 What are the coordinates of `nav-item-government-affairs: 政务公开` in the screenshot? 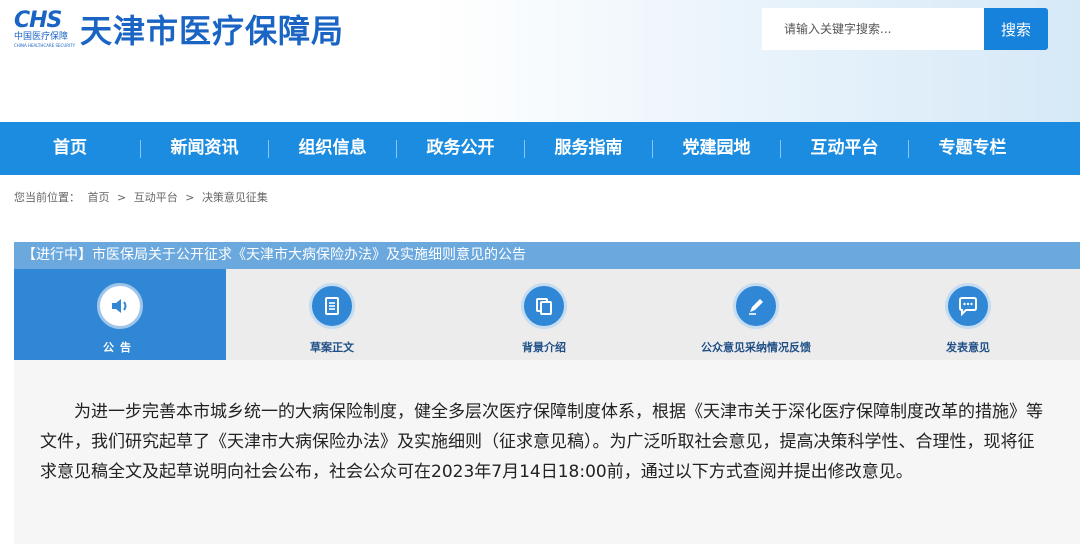 It's located at (460, 148).